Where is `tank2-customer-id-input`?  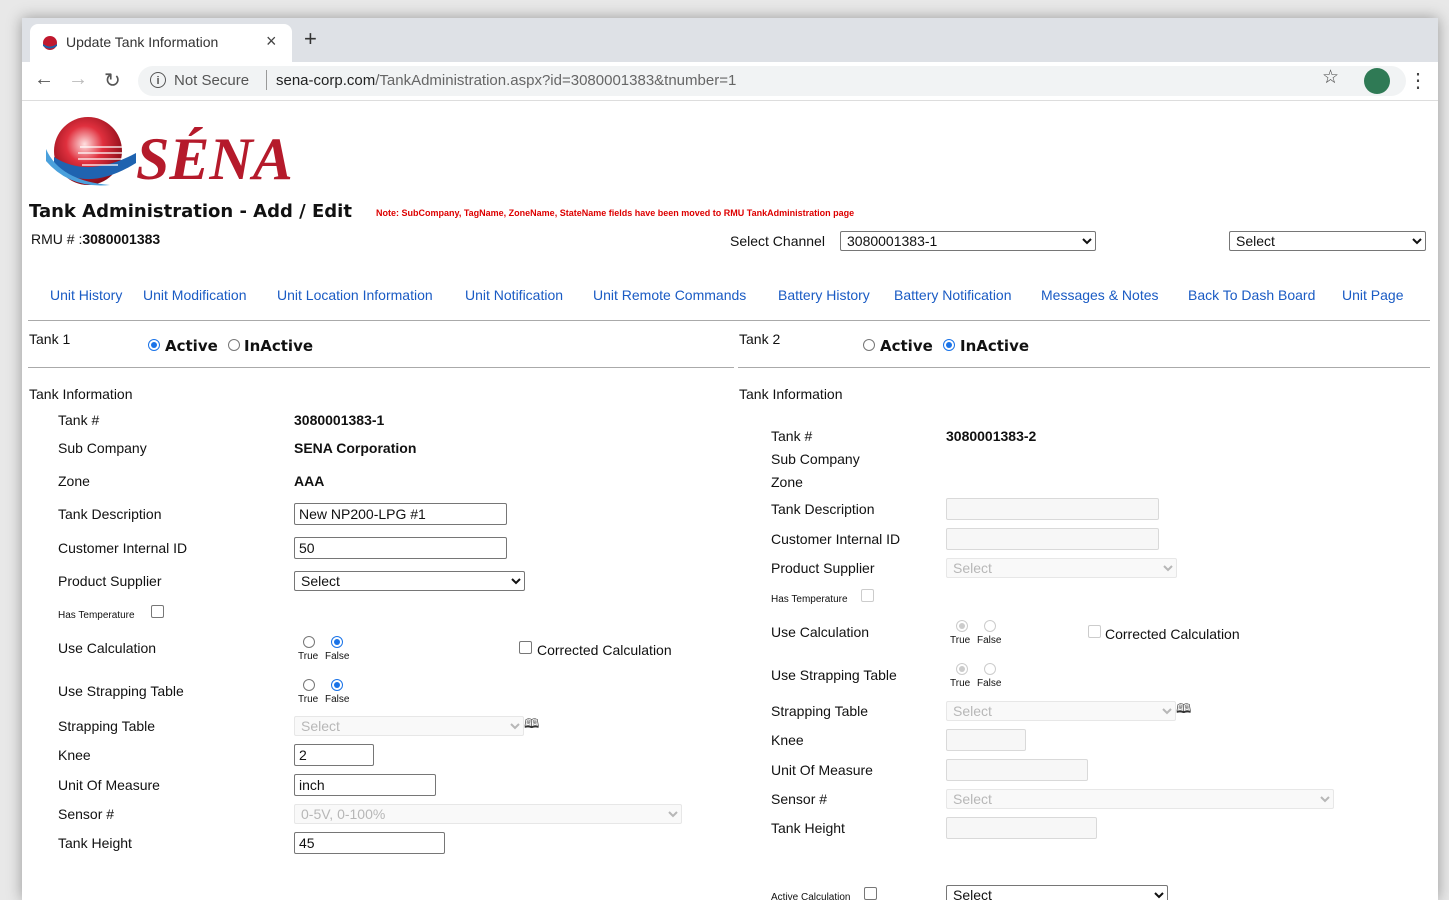
tank2-customer-id-input is located at coordinates (1052, 539).